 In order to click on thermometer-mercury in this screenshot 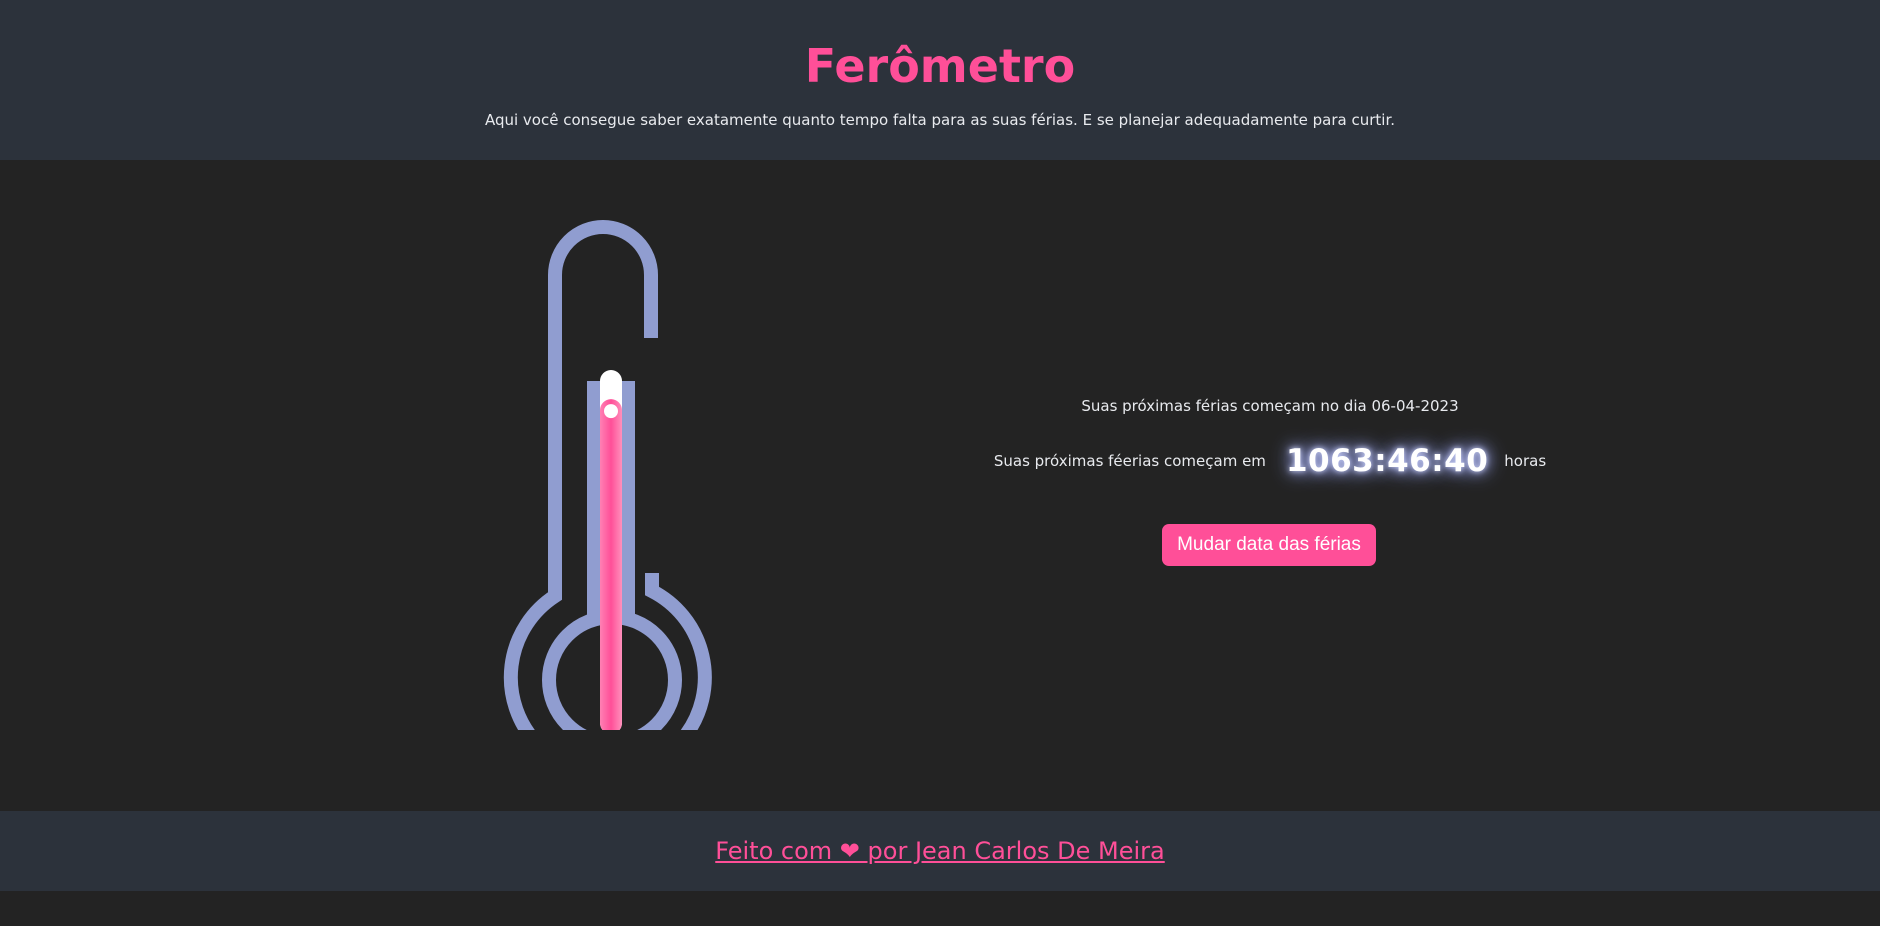, I will do `click(611, 566)`.